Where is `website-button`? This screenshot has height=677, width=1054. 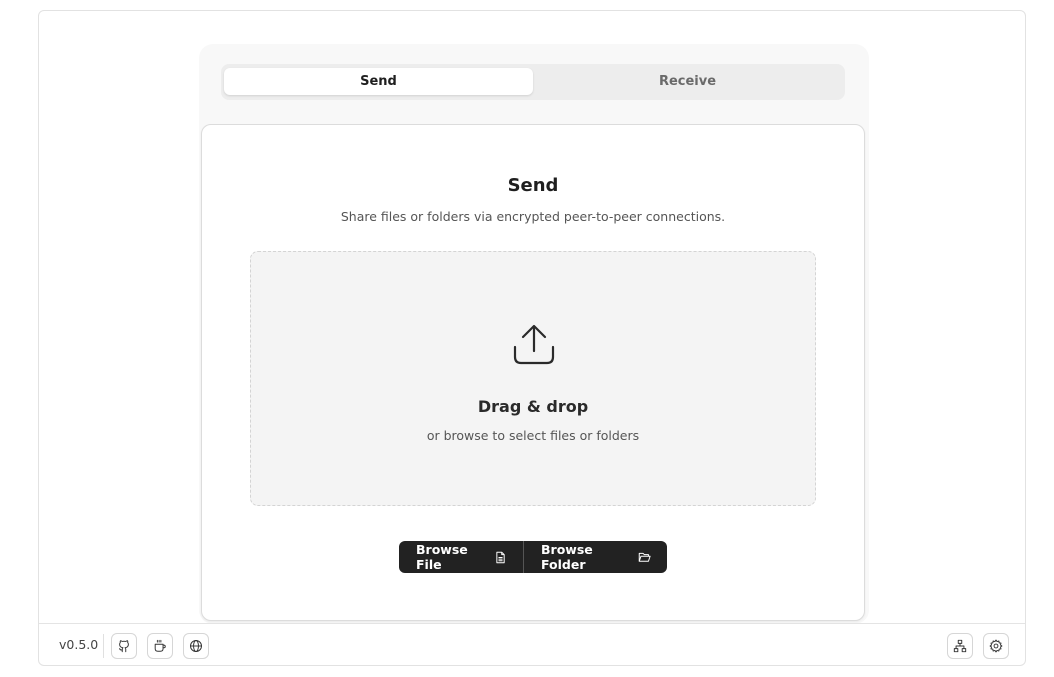 website-button is located at coordinates (196, 646).